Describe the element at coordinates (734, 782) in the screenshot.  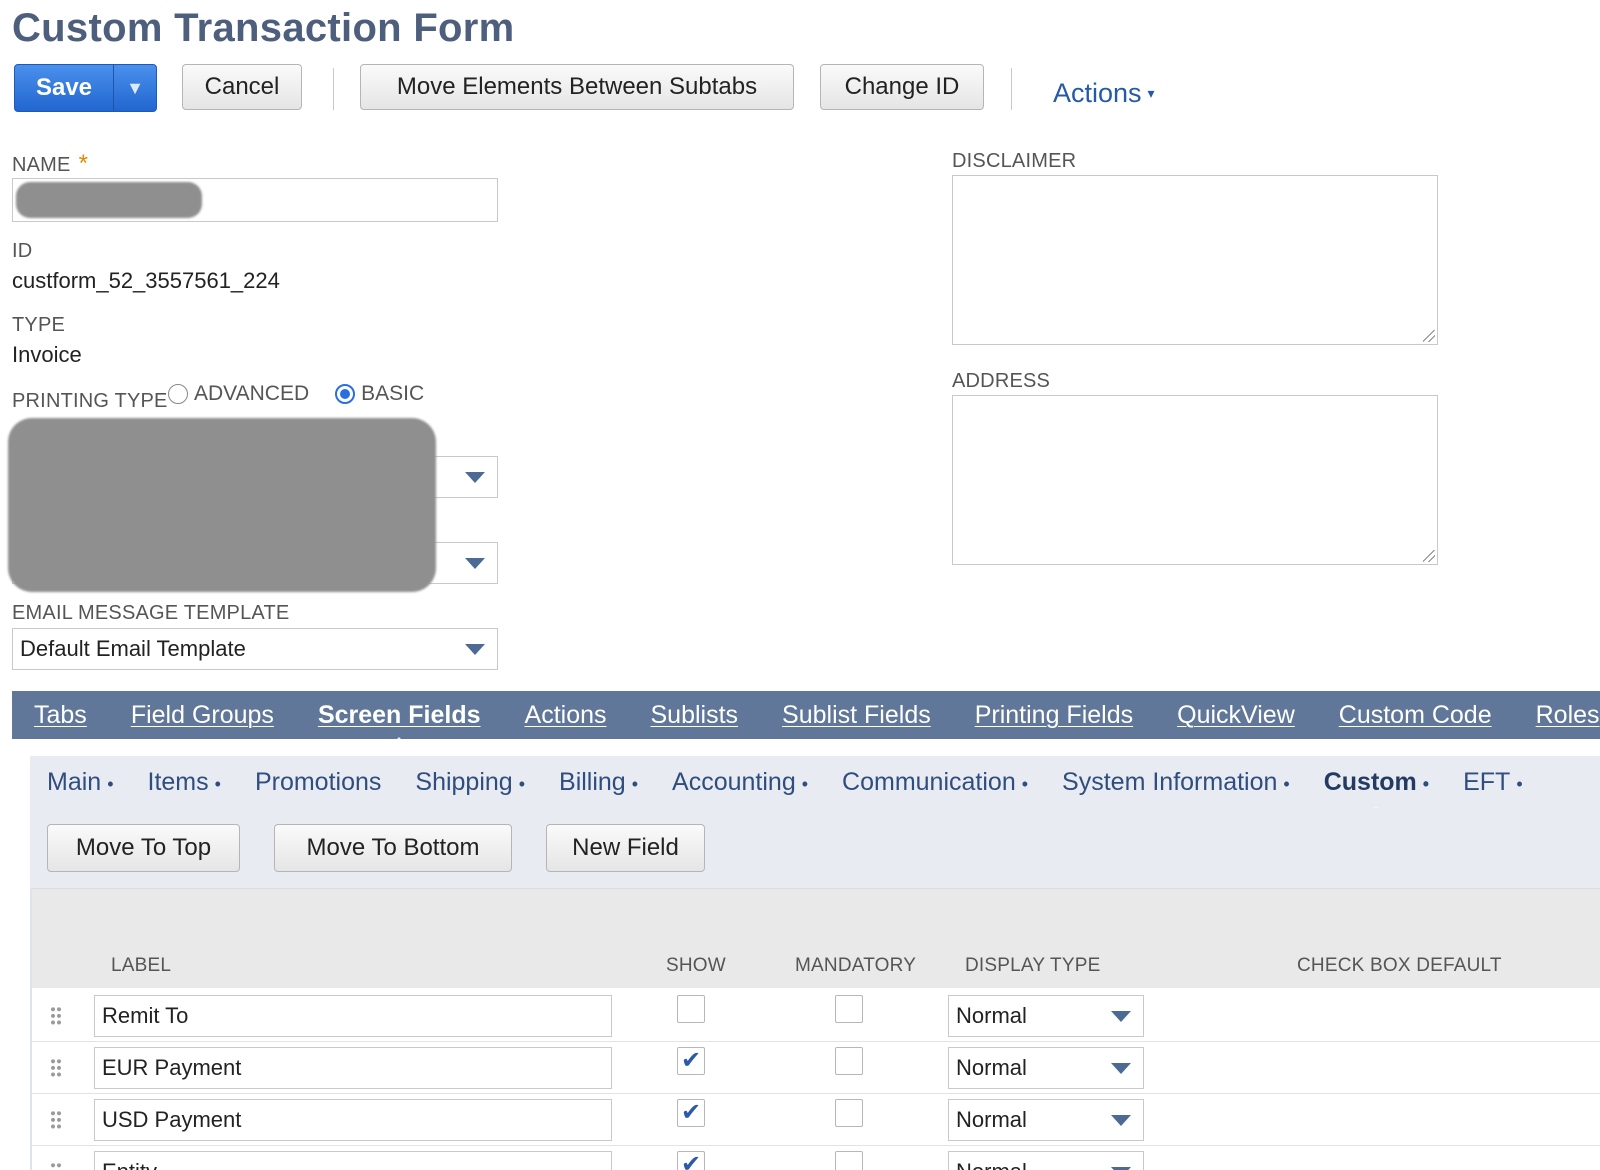
I see `subtab-label: Accounting` at that location.